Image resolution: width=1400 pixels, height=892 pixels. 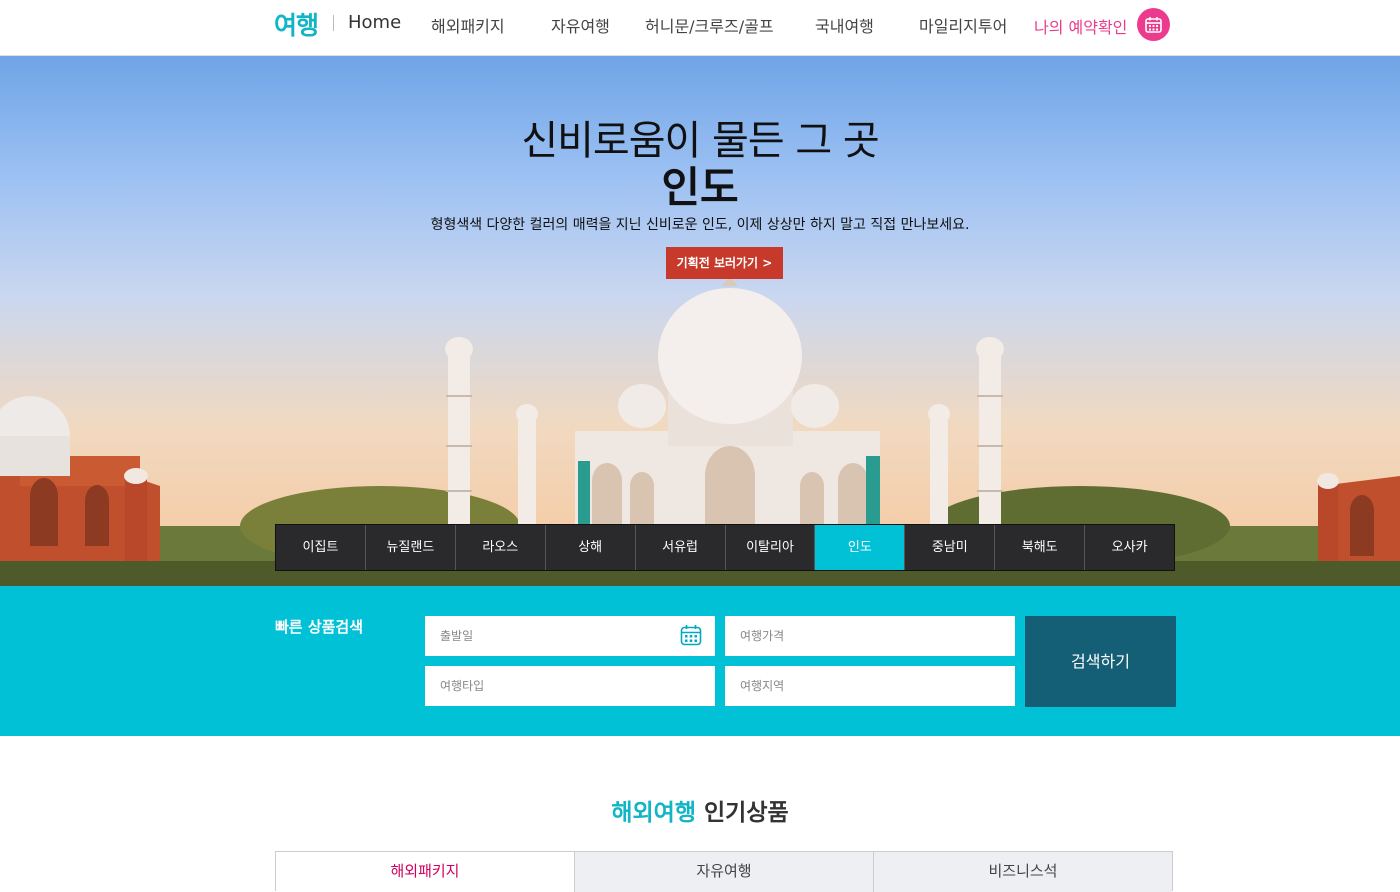 What do you see at coordinates (1040, 547) in the screenshot?
I see `tab-hokkaido: 북해도` at bounding box center [1040, 547].